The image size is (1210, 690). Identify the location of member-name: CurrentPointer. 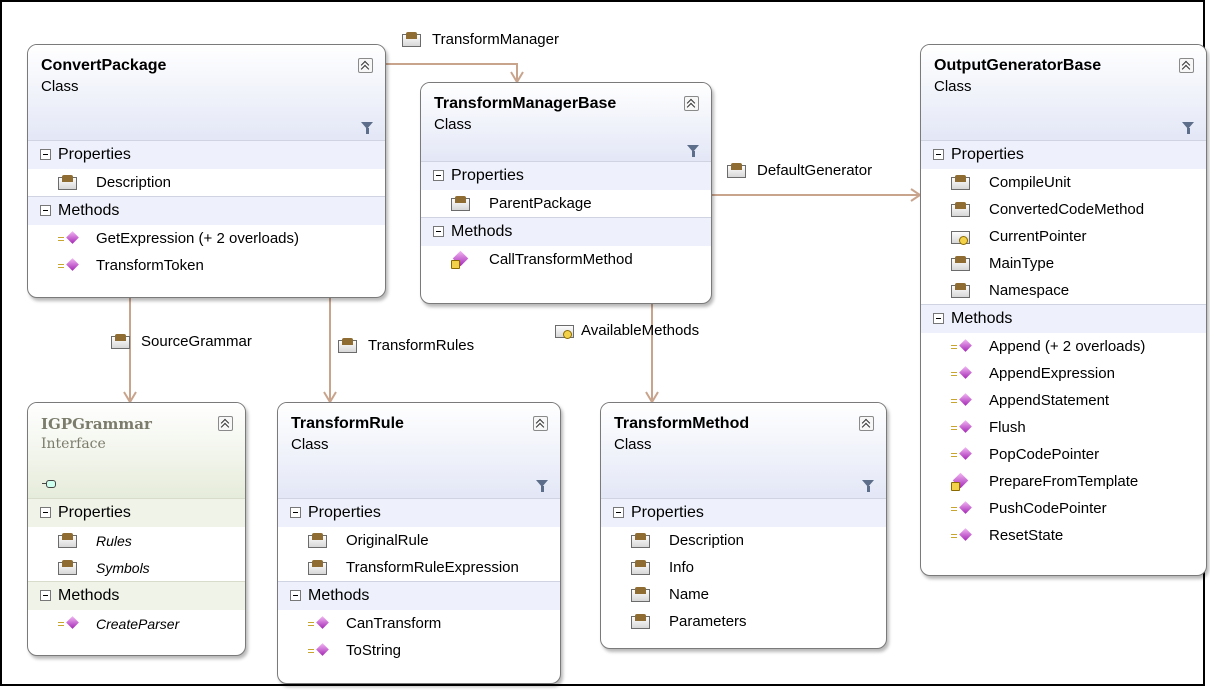
(1038, 236).